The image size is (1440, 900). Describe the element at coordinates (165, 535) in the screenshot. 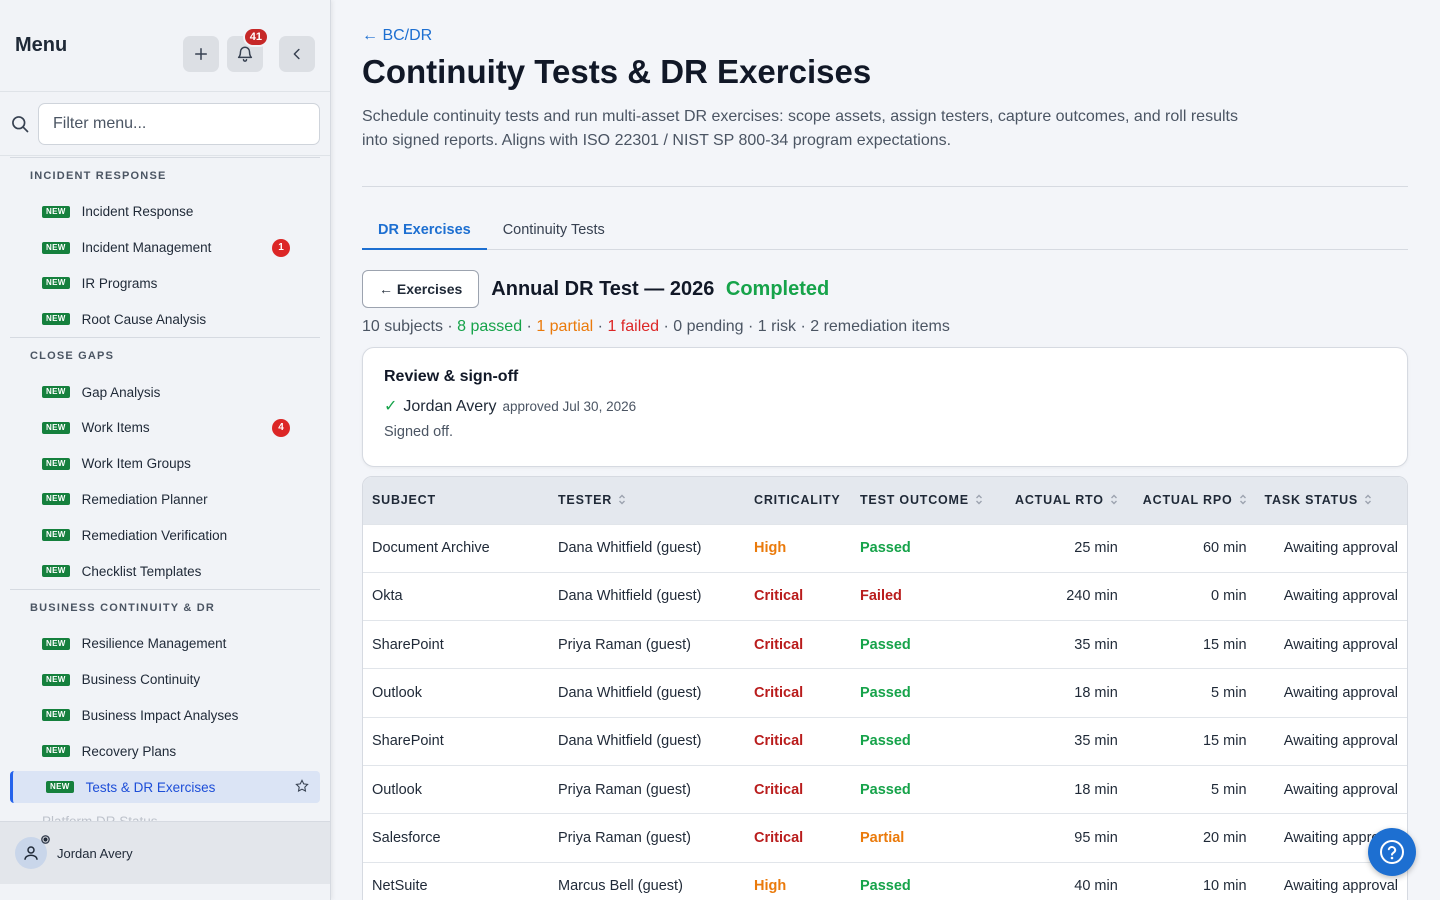

I see `sidebar-item: NEW Remediation Verification` at that location.